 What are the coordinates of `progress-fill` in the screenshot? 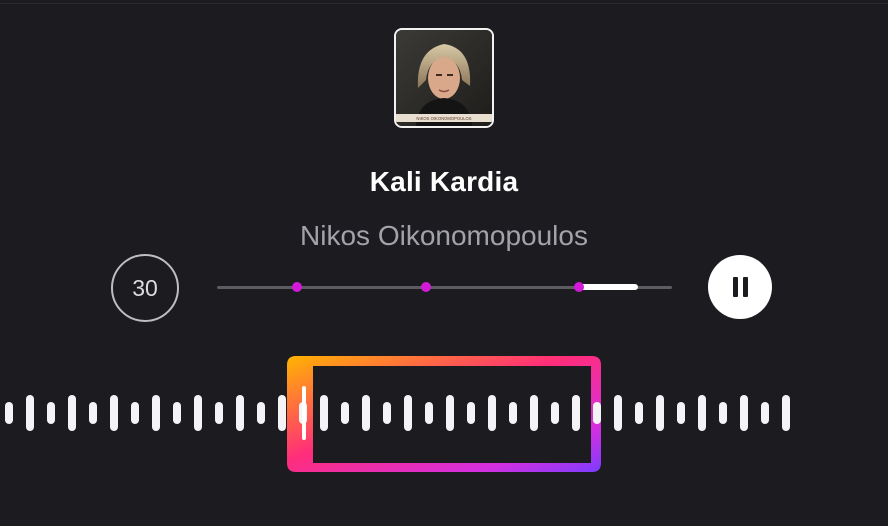 It's located at (609, 287).